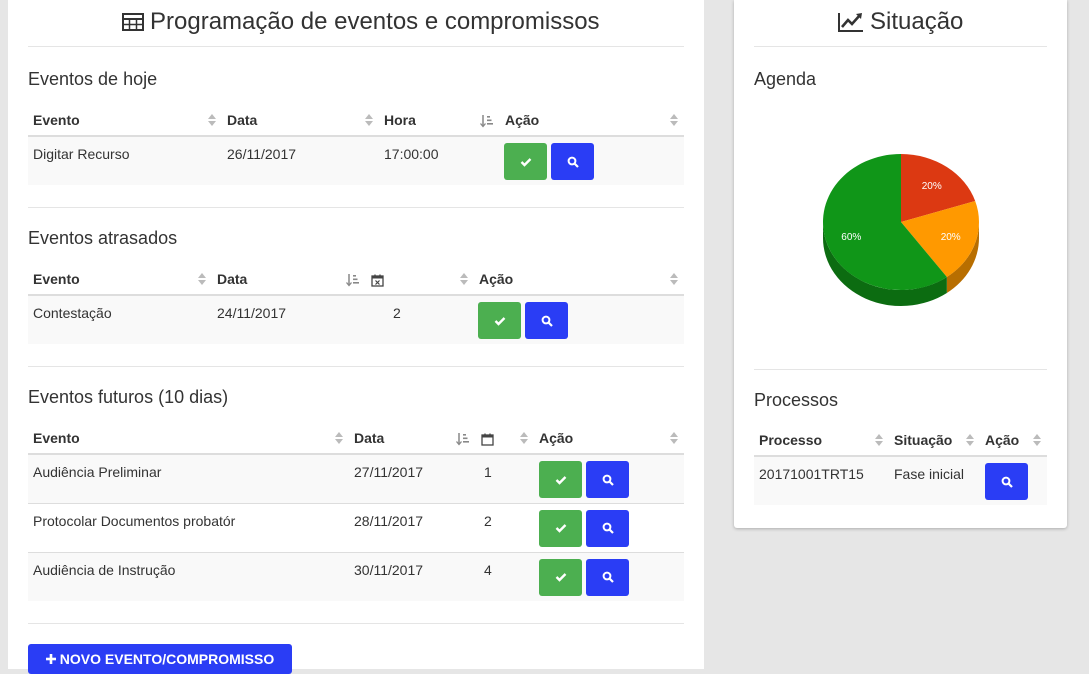 Image resolution: width=1089 pixels, height=674 pixels. What do you see at coordinates (901, 230) in the screenshot?
I see `agenda-pie-chart: 20% 20% 60%` at bounding box center [901, 230].